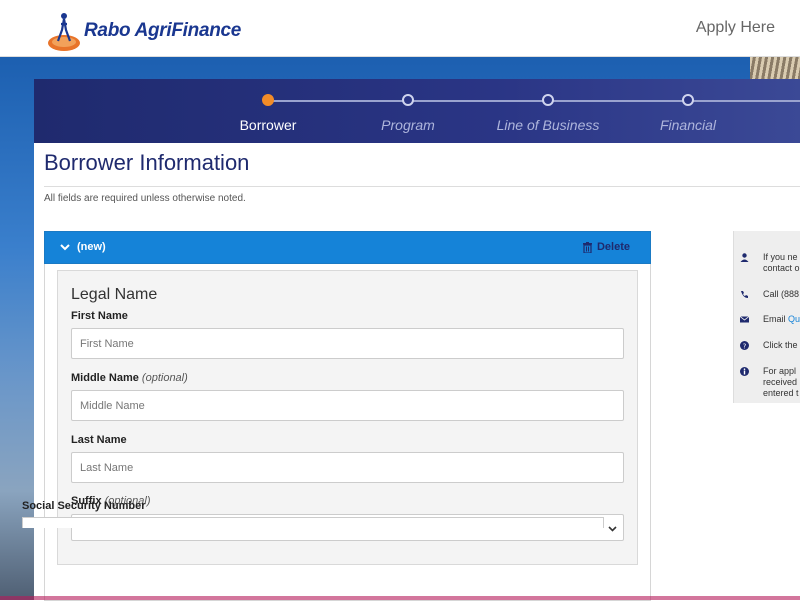  I want to click on help-text: Call (888, so click(781, 294).